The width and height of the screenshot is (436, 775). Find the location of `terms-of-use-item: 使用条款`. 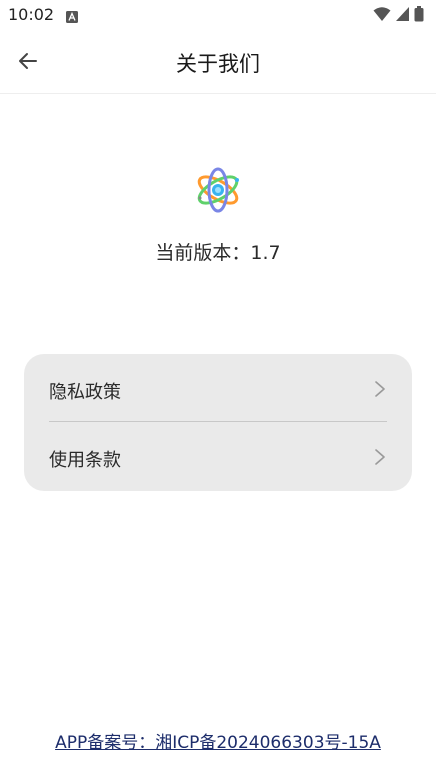

terms-of-use-item: 使用条款 is located at coordinates (218, 456).